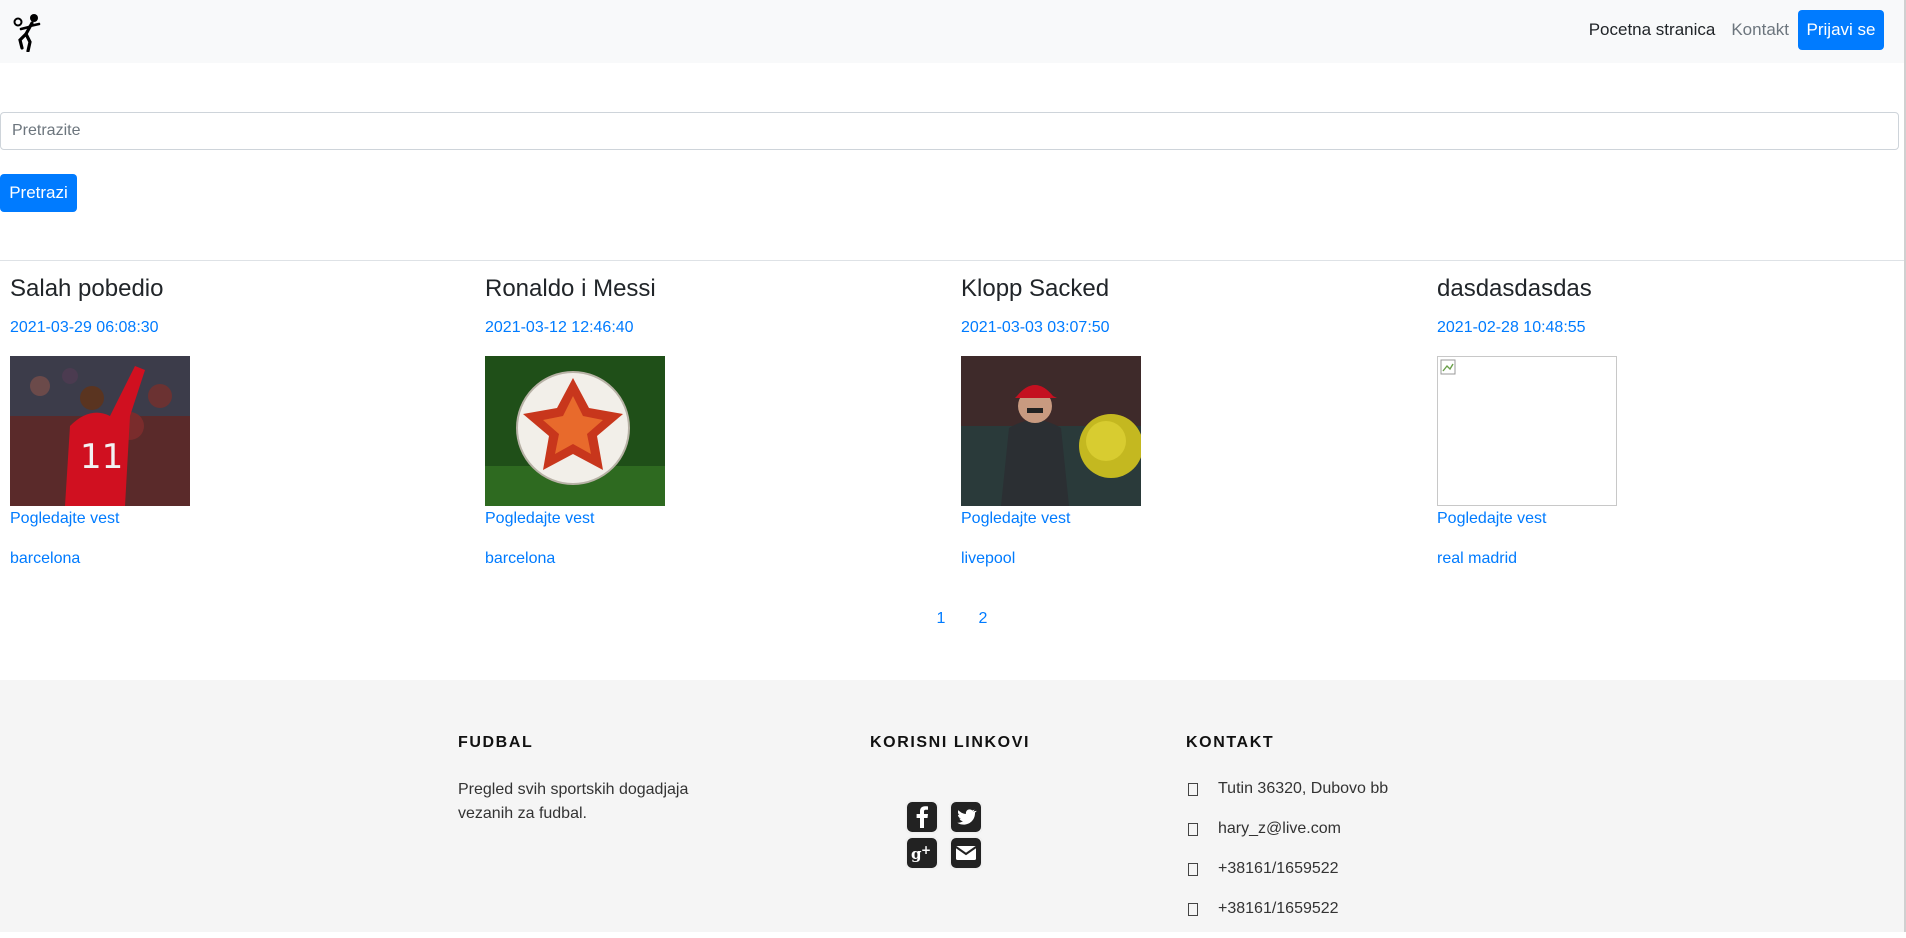  I want to click on email-icon, so click(1193, 829).